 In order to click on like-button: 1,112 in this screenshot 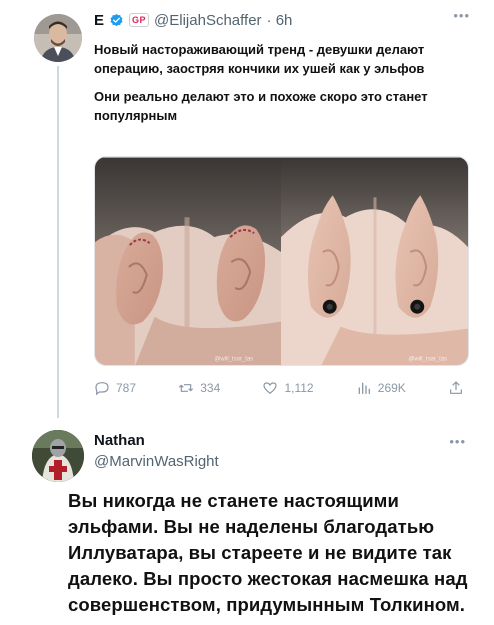, I will do `click(288, 388)`.